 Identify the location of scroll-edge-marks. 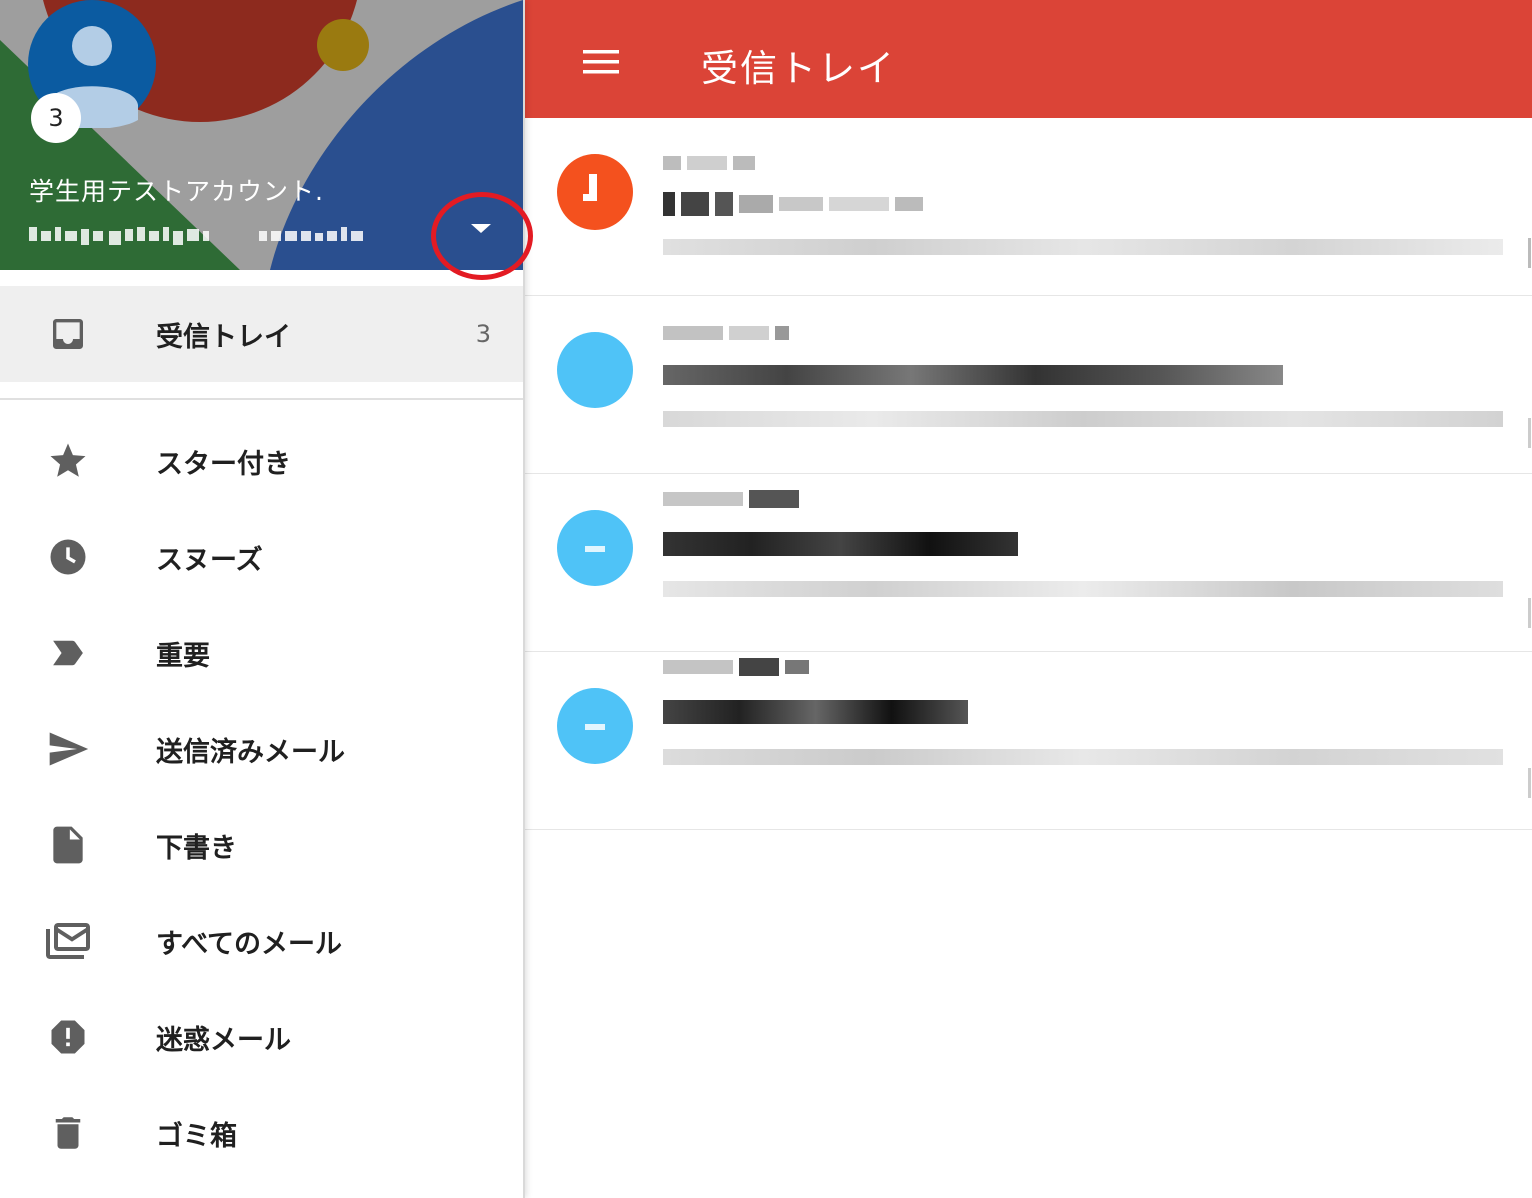
(1529, 518).